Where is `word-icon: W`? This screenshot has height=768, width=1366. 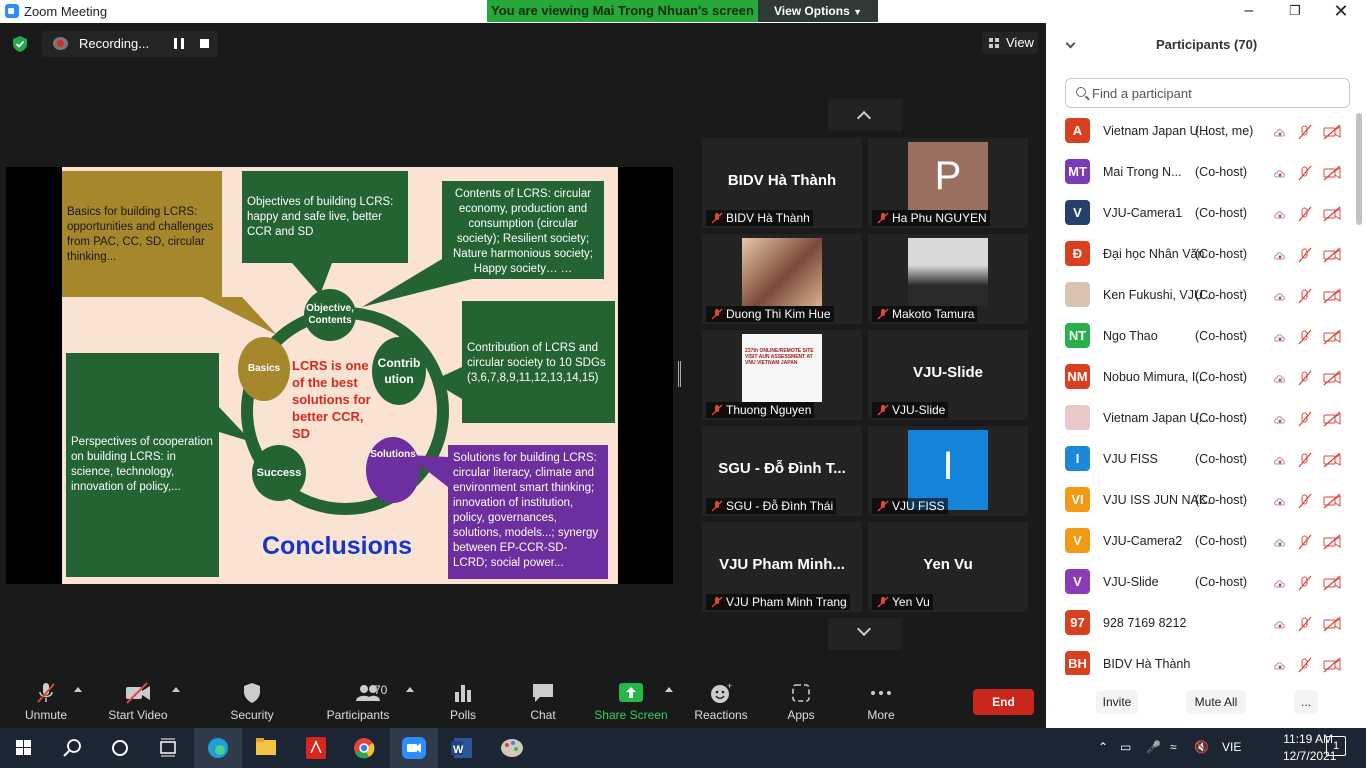
word-icon: W is located at coordinates (462, 748).